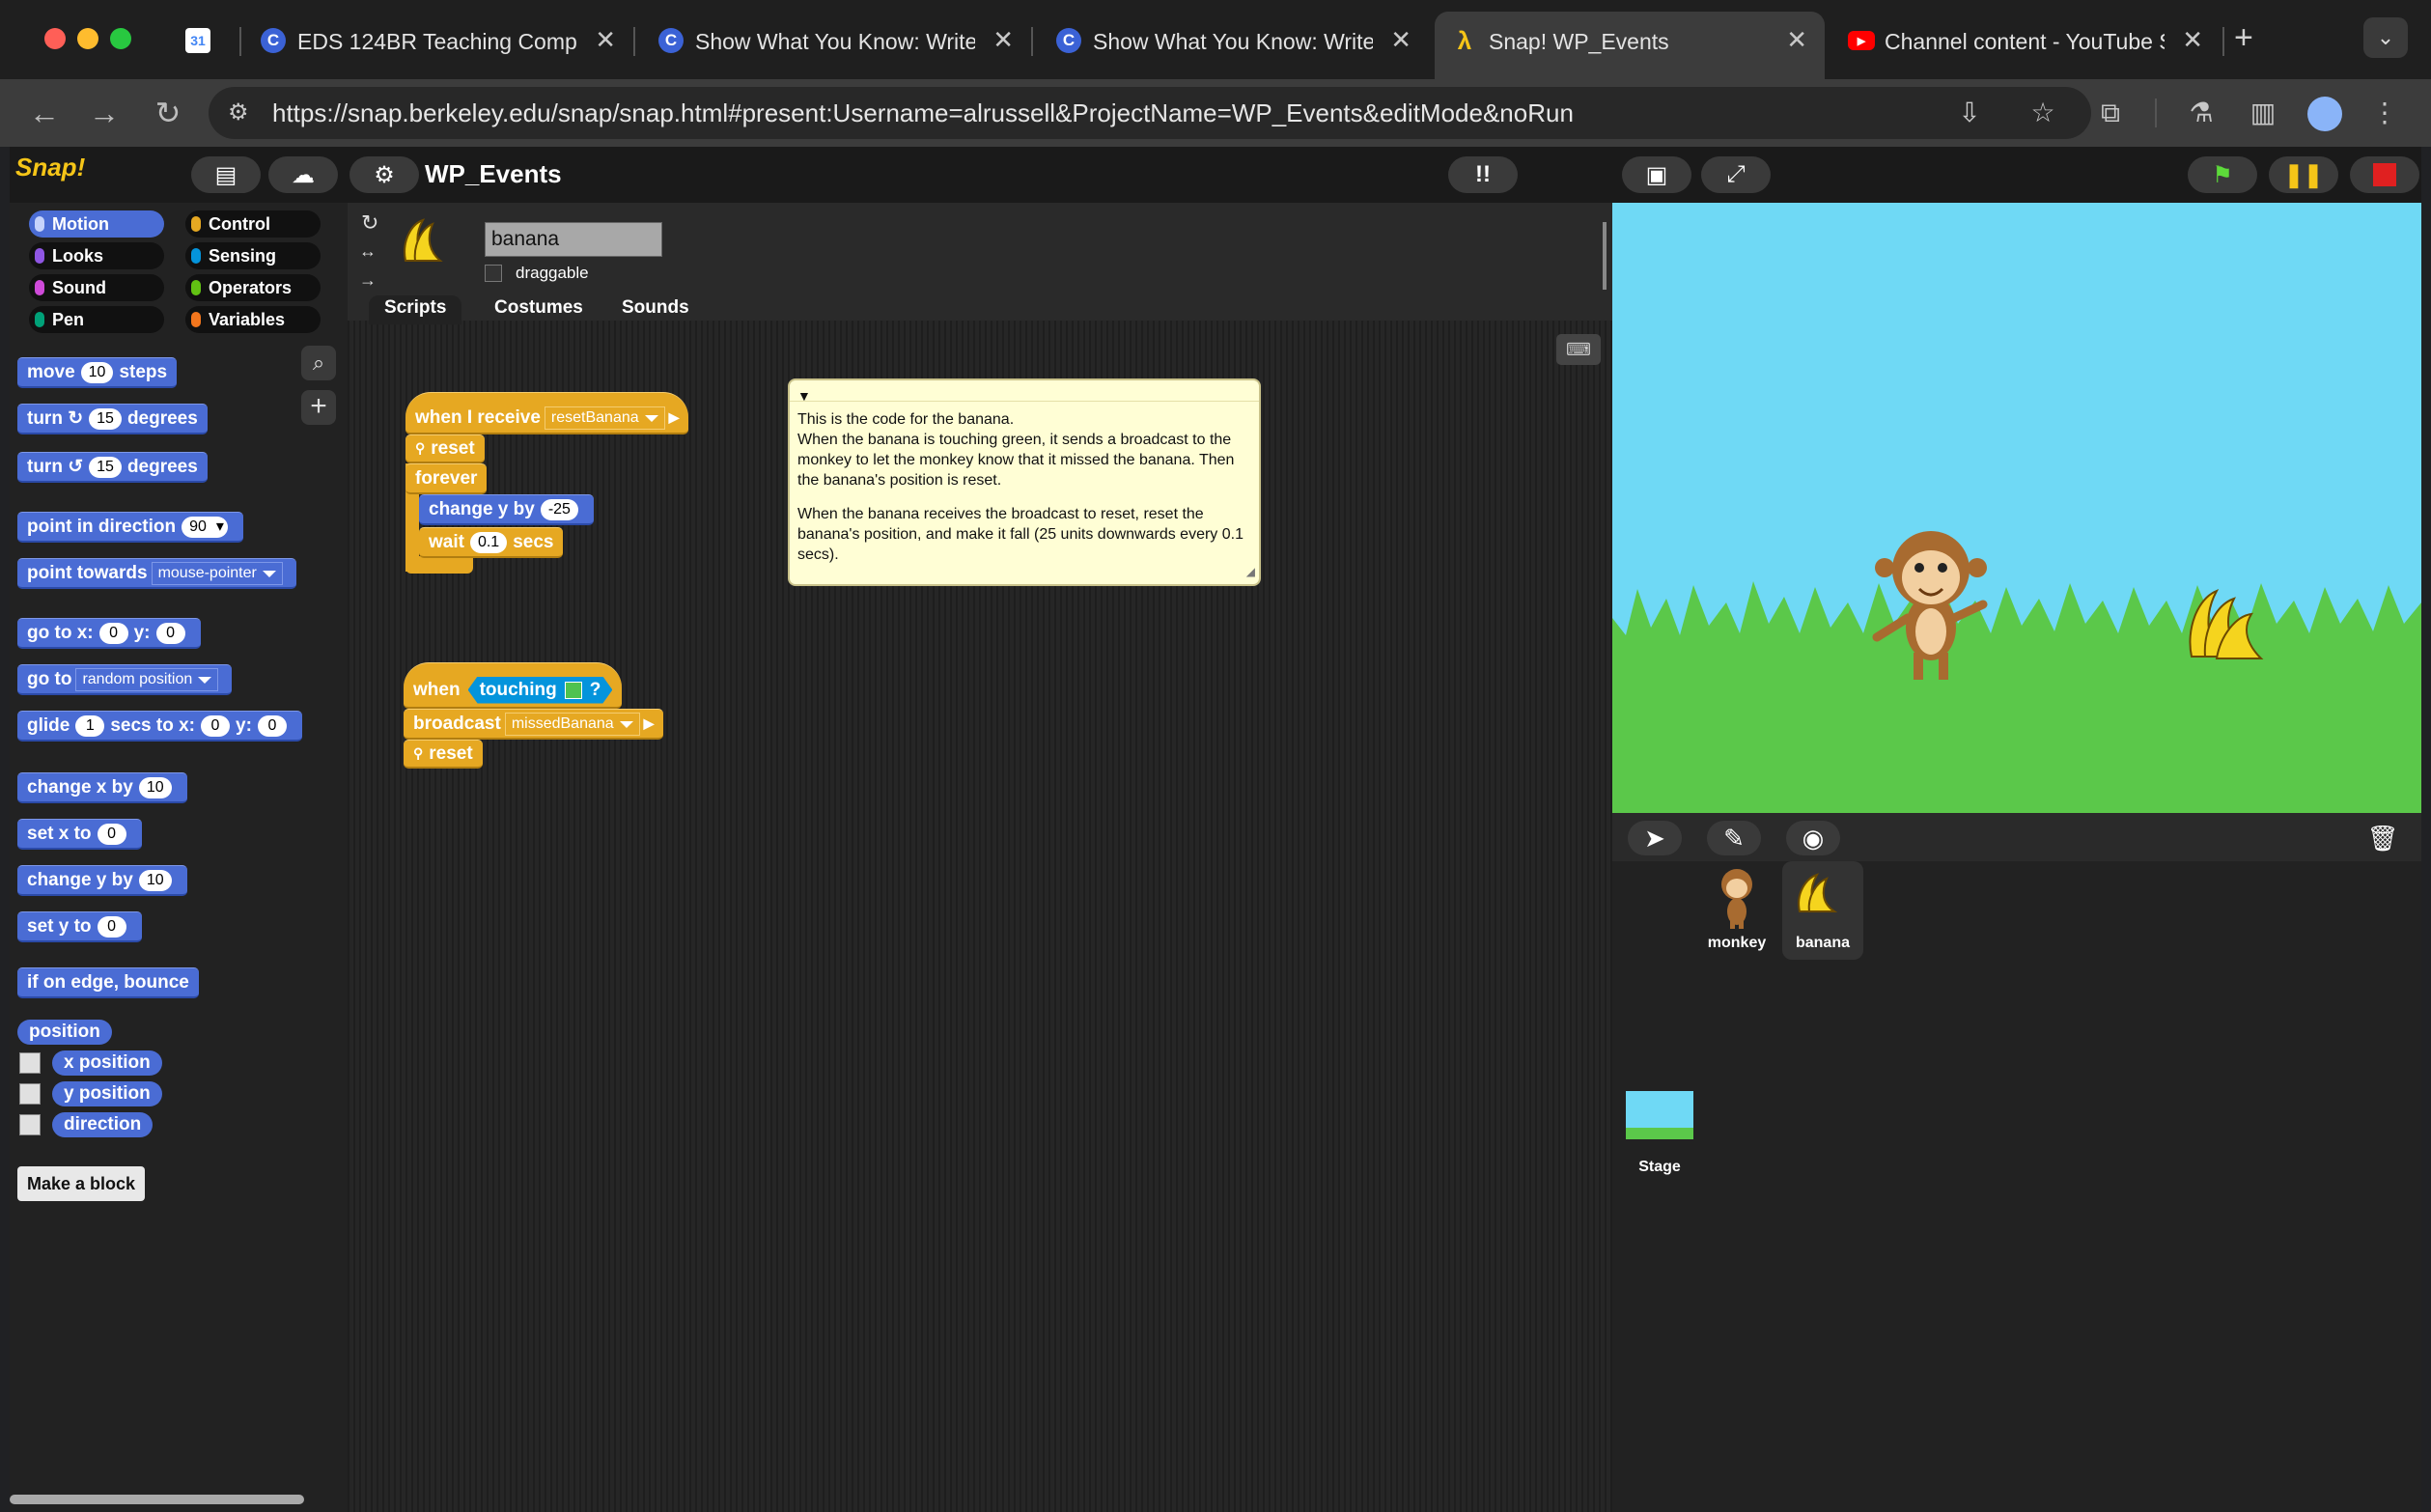  I want to click on category-motion: Motion, so click(97, 224).